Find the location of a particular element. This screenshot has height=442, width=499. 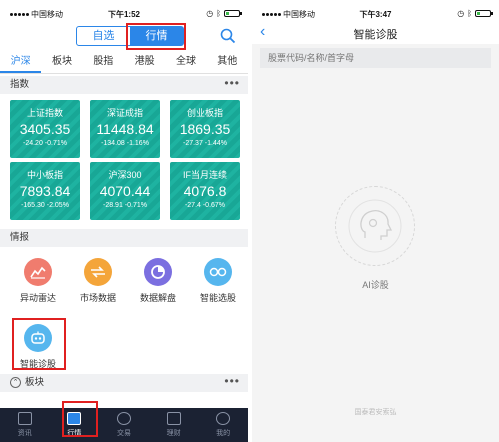

intel-section-header: 情报 is located at coordinates (124, 238).